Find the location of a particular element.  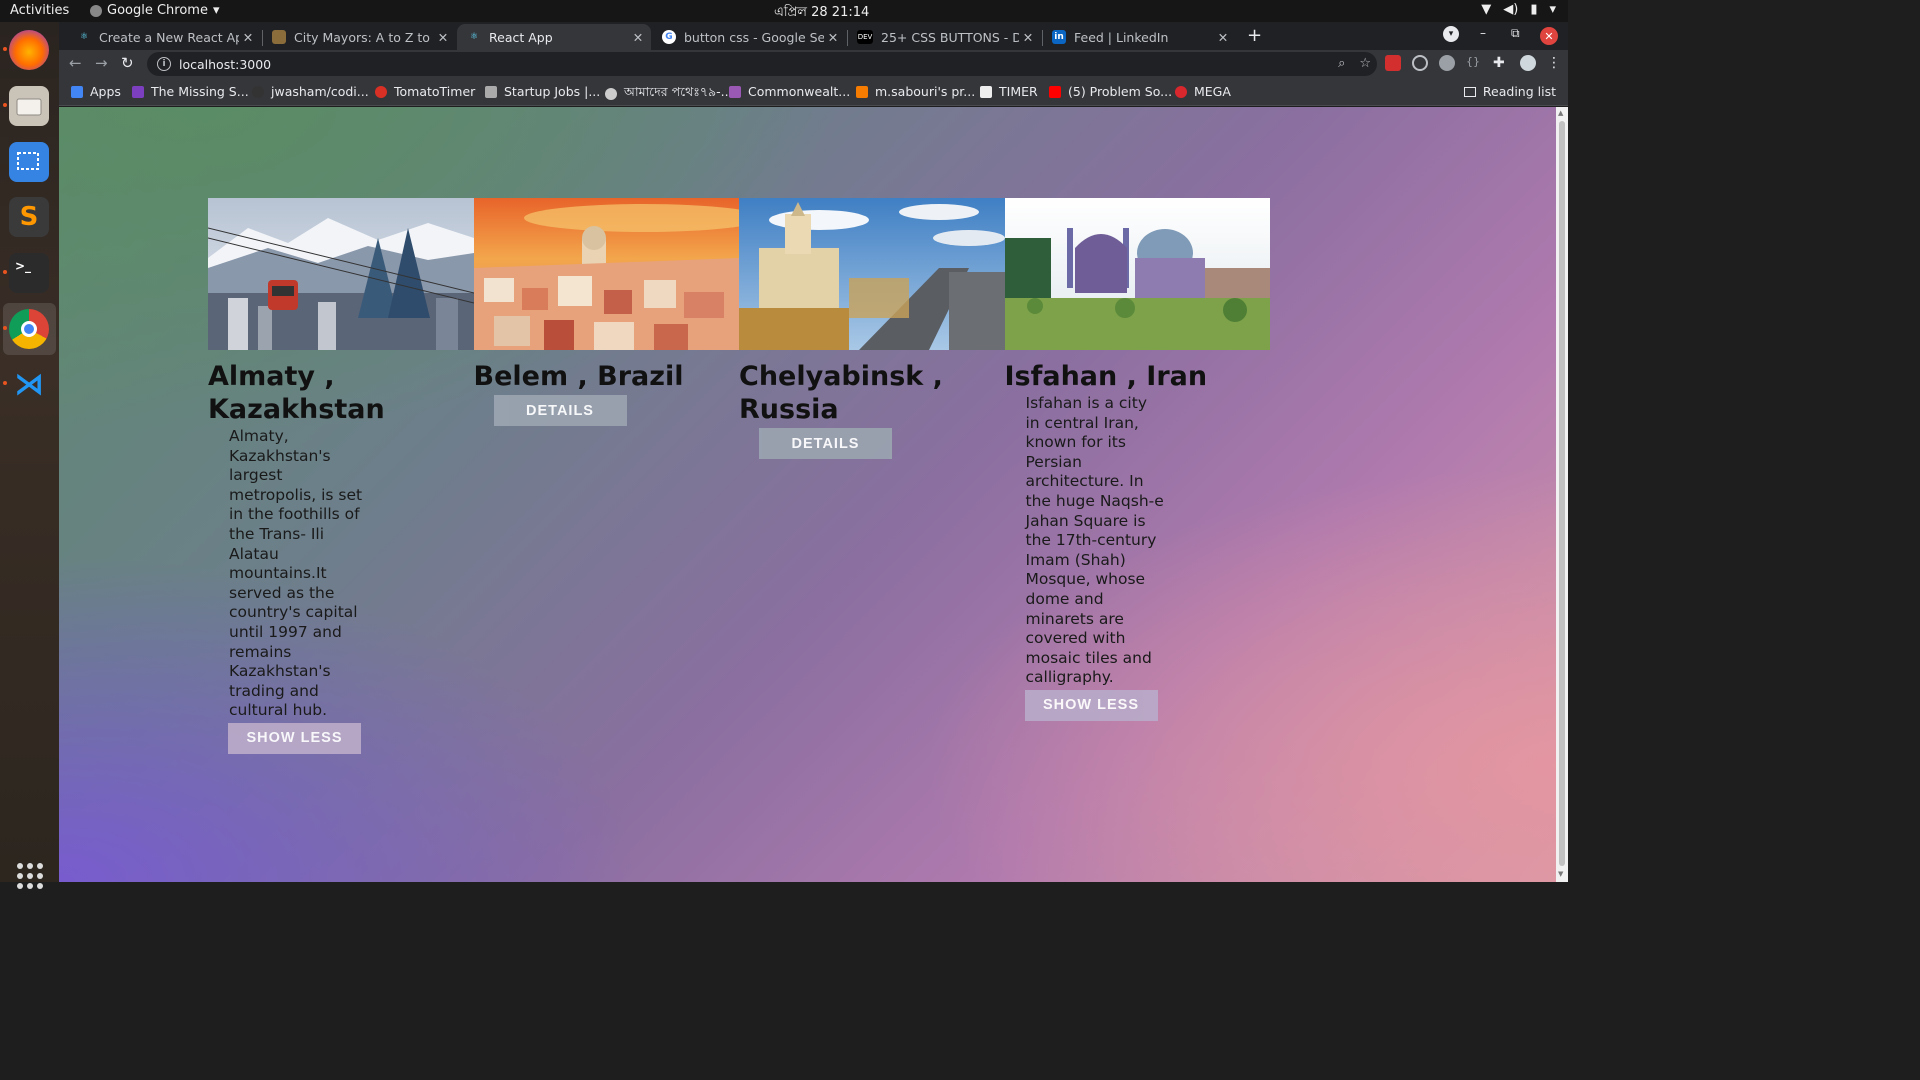

tab-dev-css-buttons: DEV 25+ CSS BUTTONS - DEV C ✕ is located at coordinates (944, 37).